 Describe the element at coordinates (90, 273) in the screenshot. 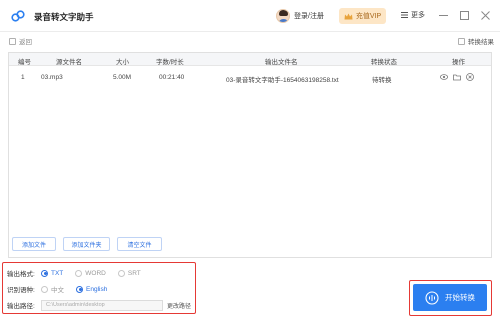

I see `format-option-word: WORD` at that location.